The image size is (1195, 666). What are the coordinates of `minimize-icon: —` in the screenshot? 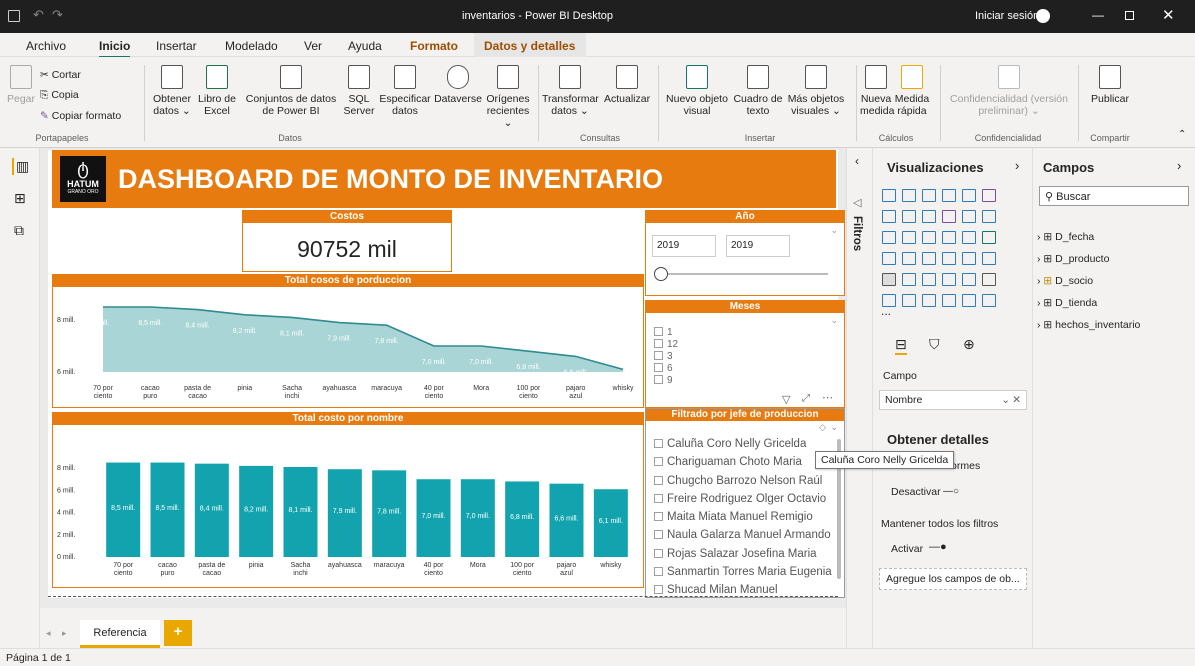 It's located at (1098, 15).